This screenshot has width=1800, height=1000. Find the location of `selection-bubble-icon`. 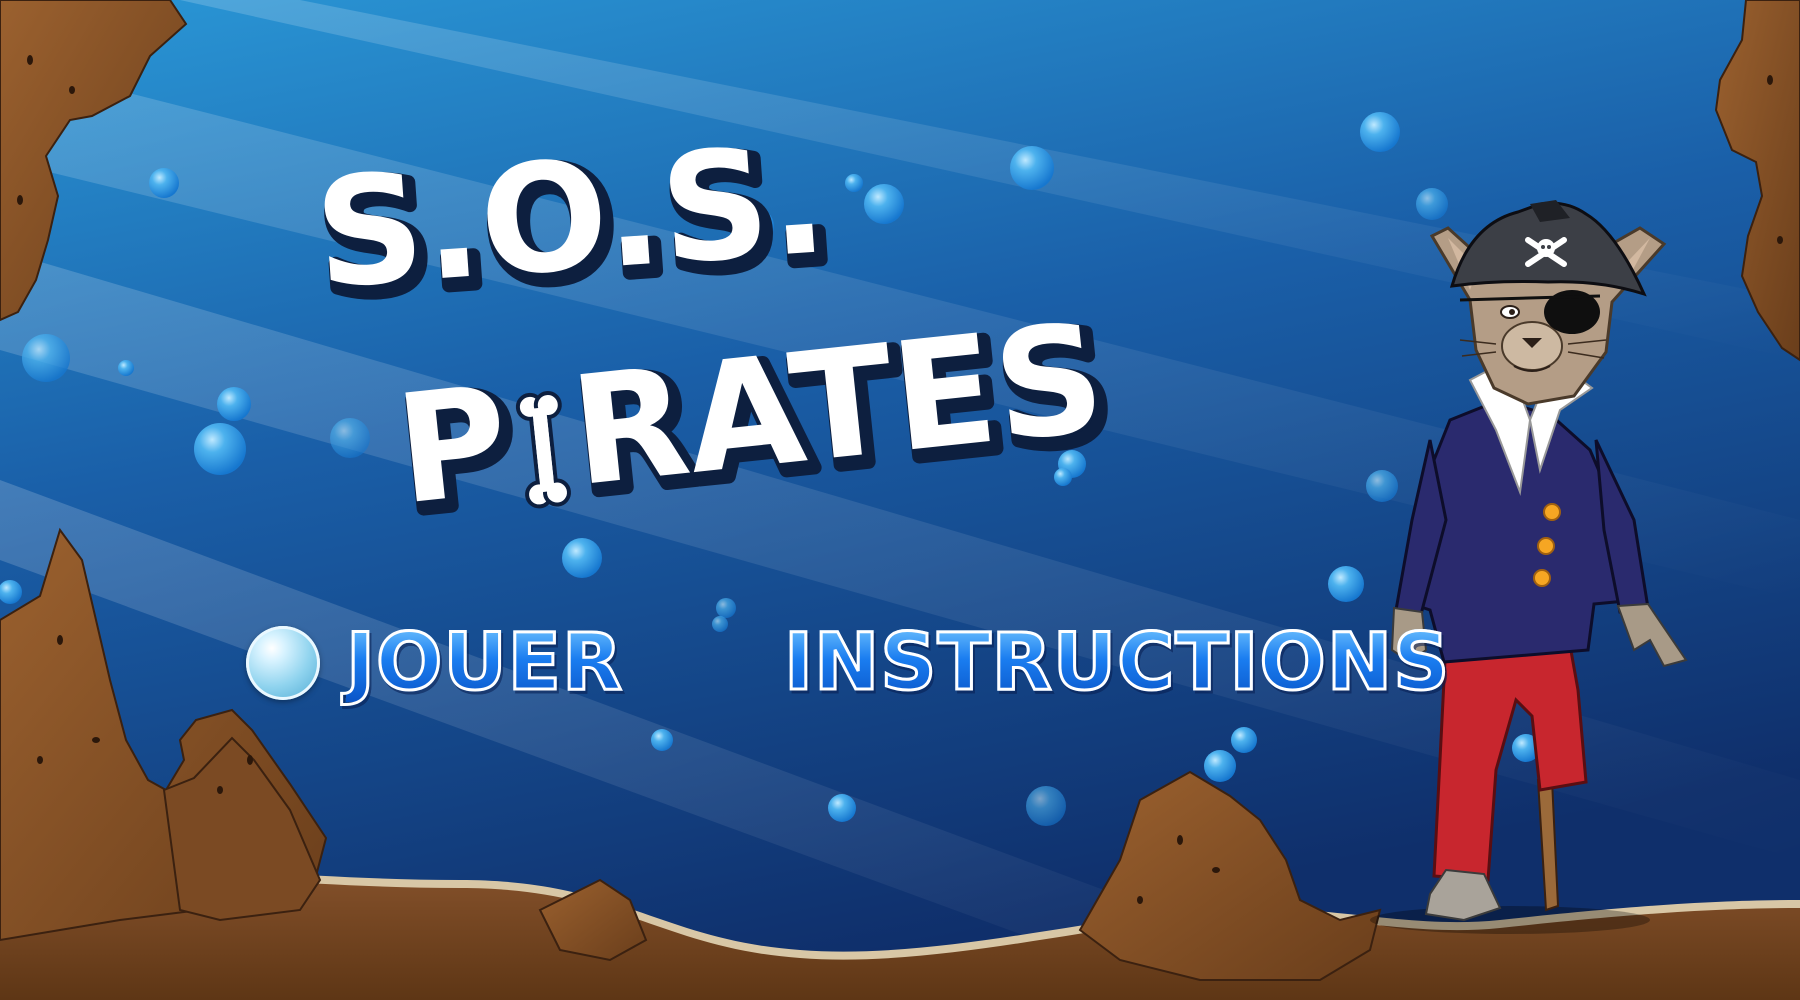

selection-bubble-icon is located at coordinates (283, 663).